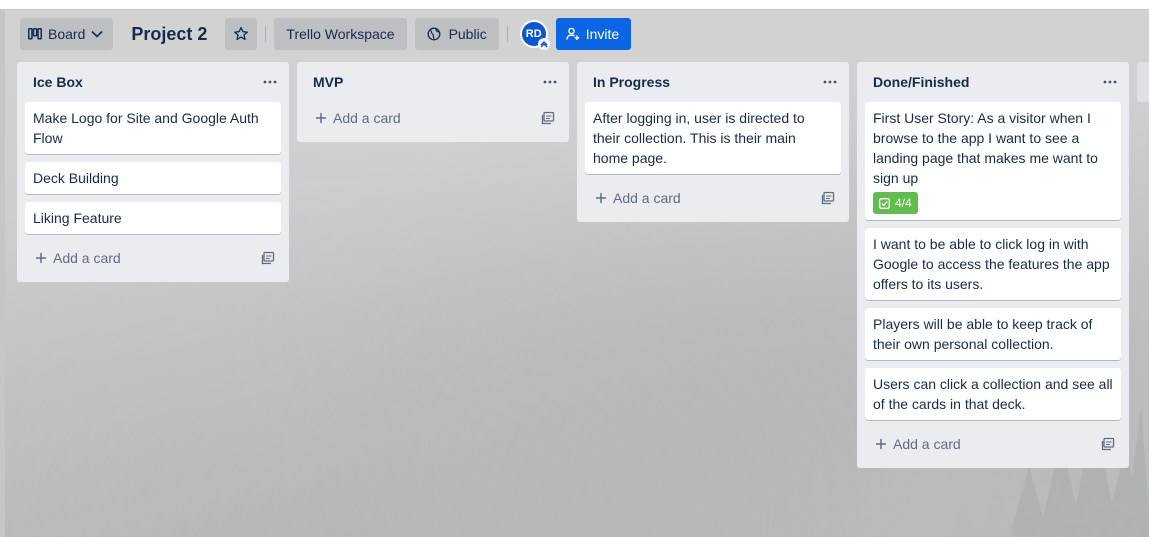 The height and width of the screenshot is (537, 1149). I want to click on list-mvp: MVP Add a card, so click(433, 102).